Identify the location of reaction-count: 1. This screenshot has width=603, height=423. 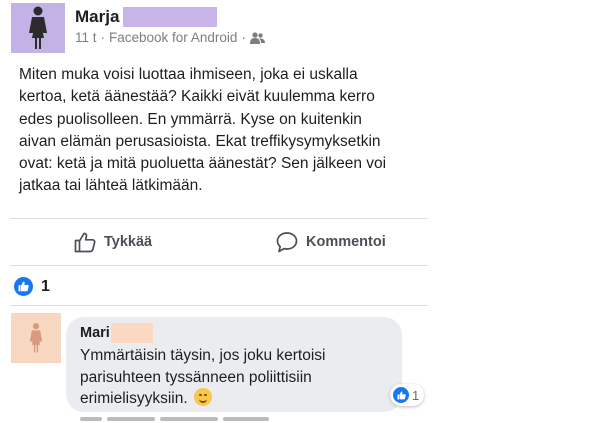
(45, 286).